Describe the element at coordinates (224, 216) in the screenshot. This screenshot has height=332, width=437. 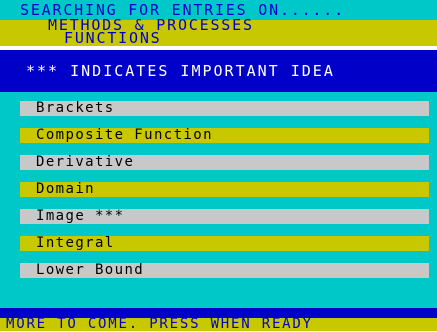
I see `list-item-image: Image ***` at that location.